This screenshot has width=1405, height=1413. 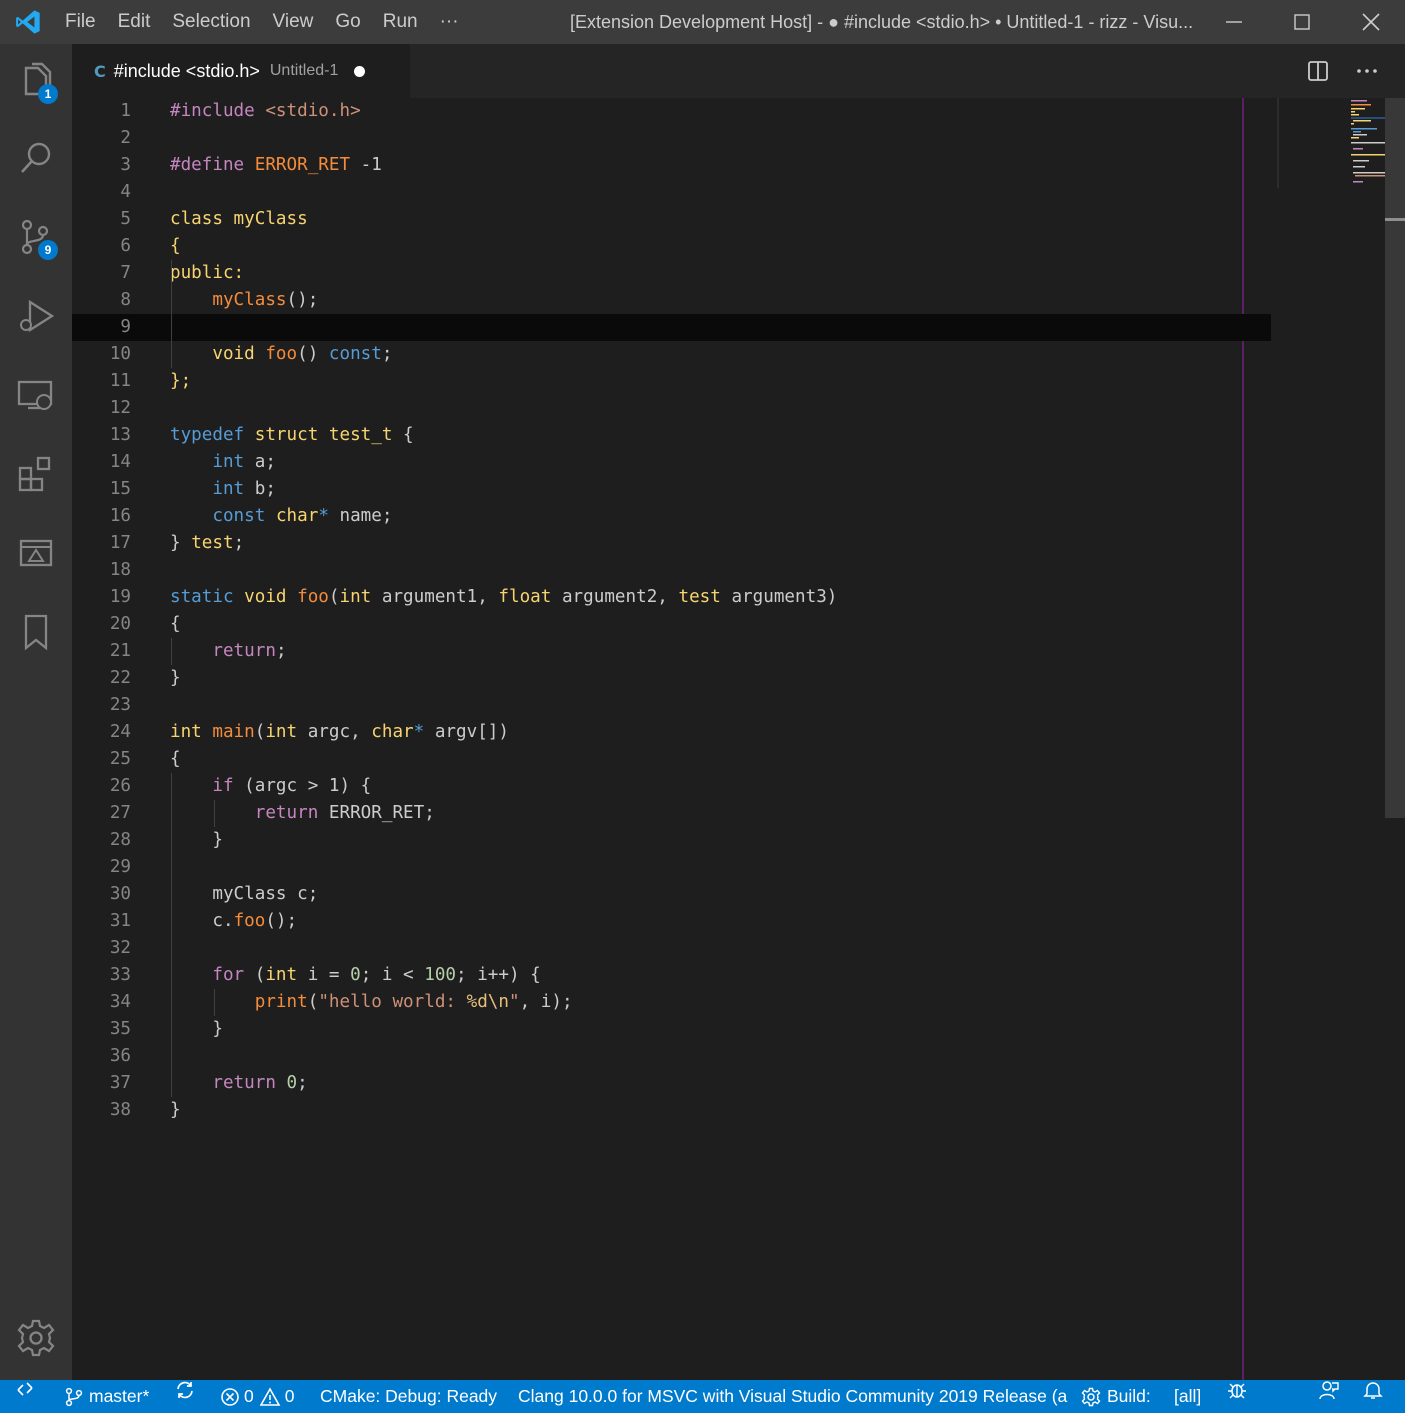 I want to click on cmake-status: CMake: Debug: Ready, so click(x=408, y=1396).